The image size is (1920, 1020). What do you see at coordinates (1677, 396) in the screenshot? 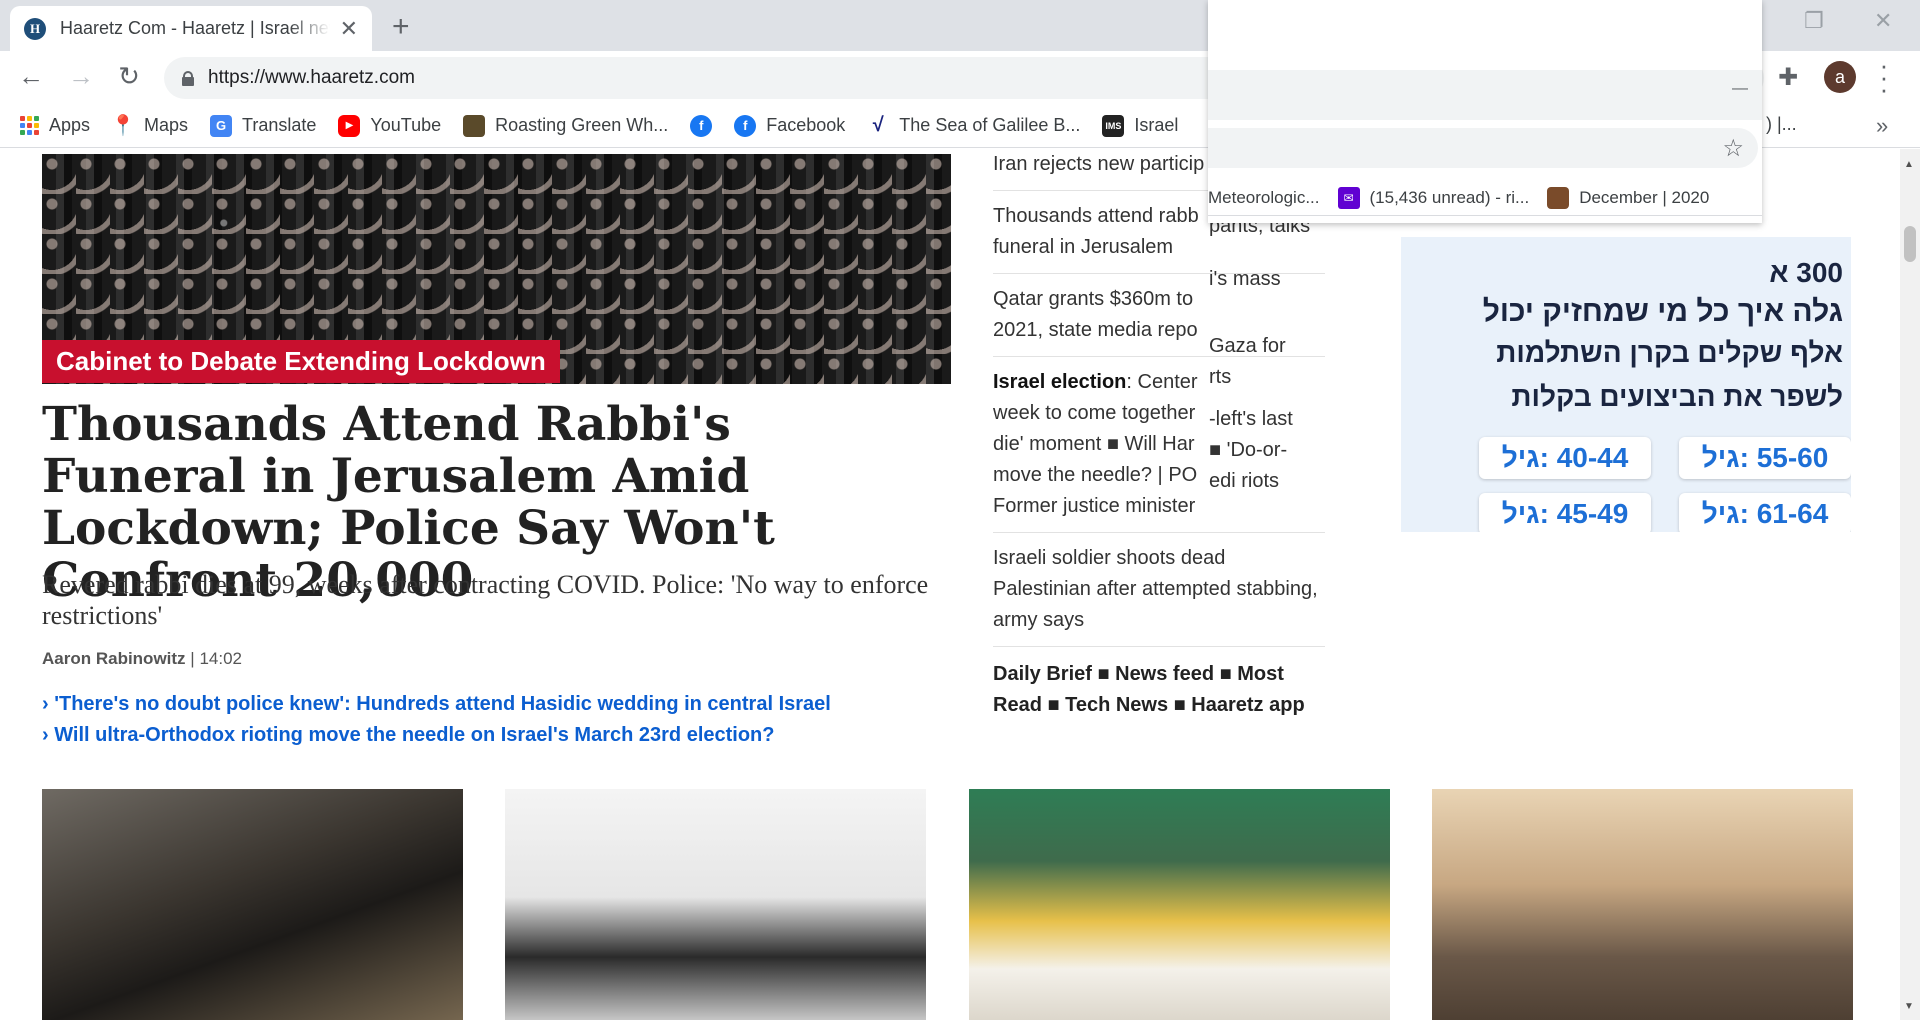
I see `ad-text: לשפר את הביצועים בקלות` at bounding box center [1677, 396].